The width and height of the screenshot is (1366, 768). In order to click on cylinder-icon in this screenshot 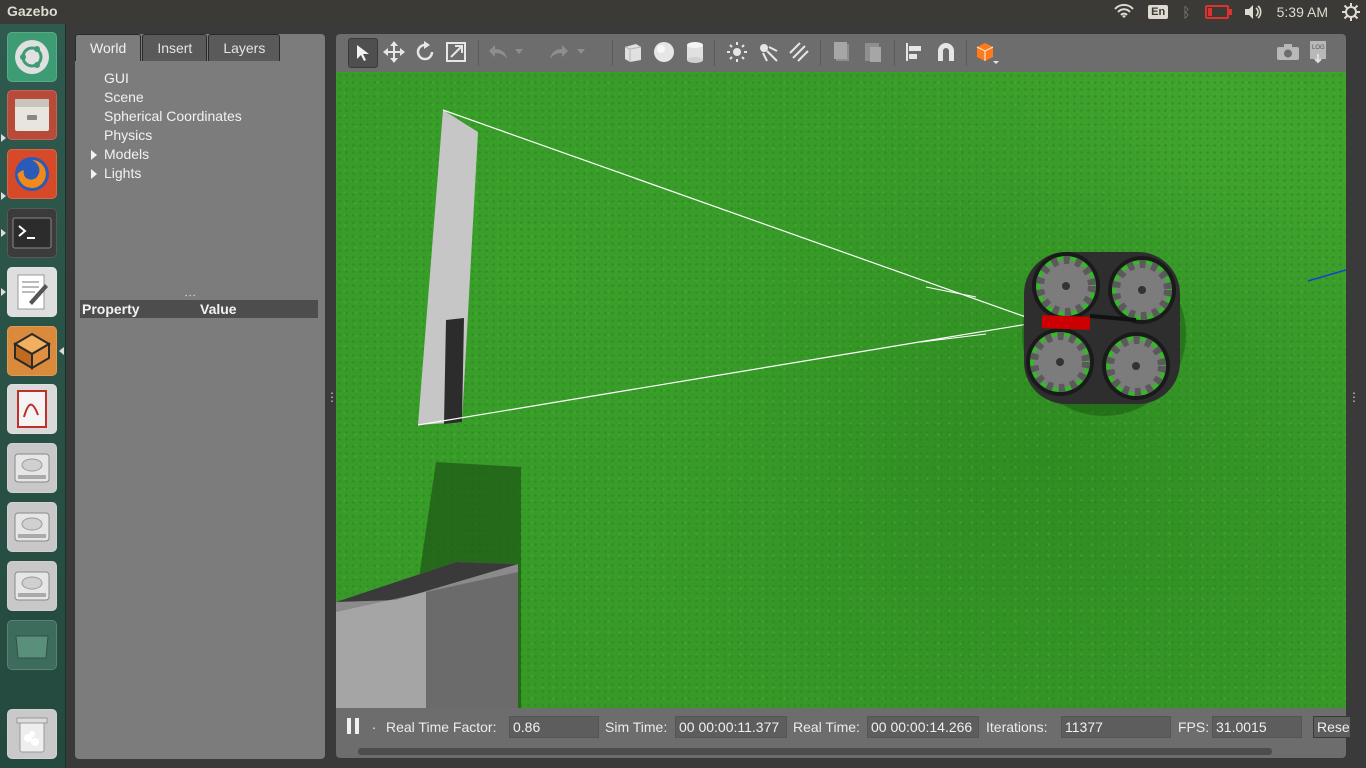, I will do `click(695, 52)`.